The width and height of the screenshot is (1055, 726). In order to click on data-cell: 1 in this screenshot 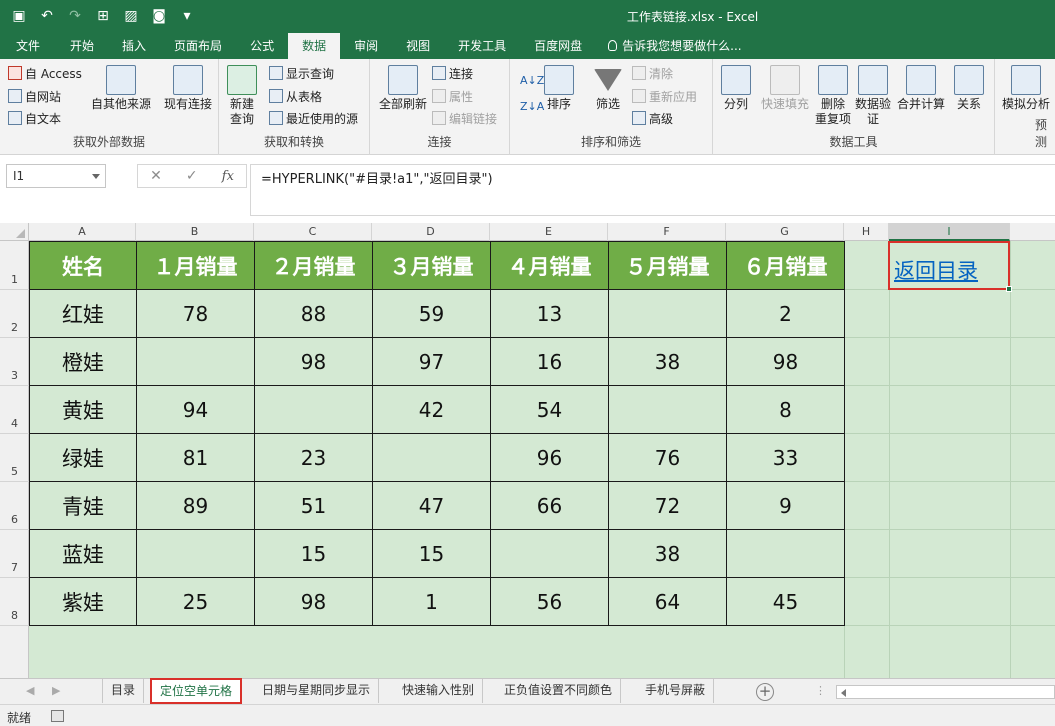, I will do `click(431, 601)`.